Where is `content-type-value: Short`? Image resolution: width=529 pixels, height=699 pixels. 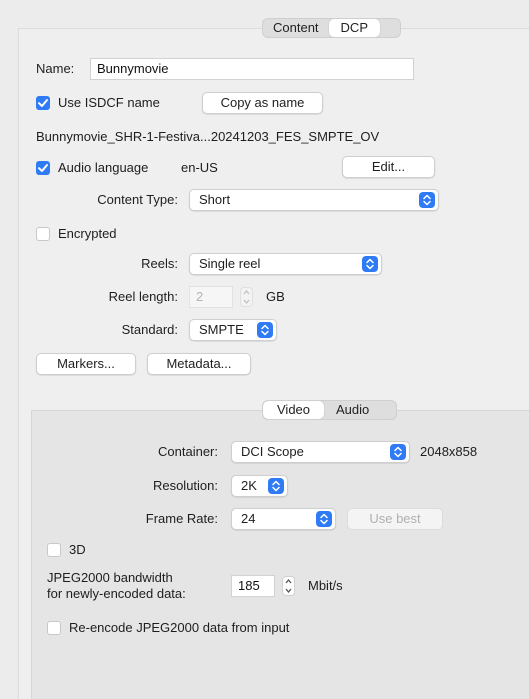
content-type-value: Short is located at coordinates (215, 199).